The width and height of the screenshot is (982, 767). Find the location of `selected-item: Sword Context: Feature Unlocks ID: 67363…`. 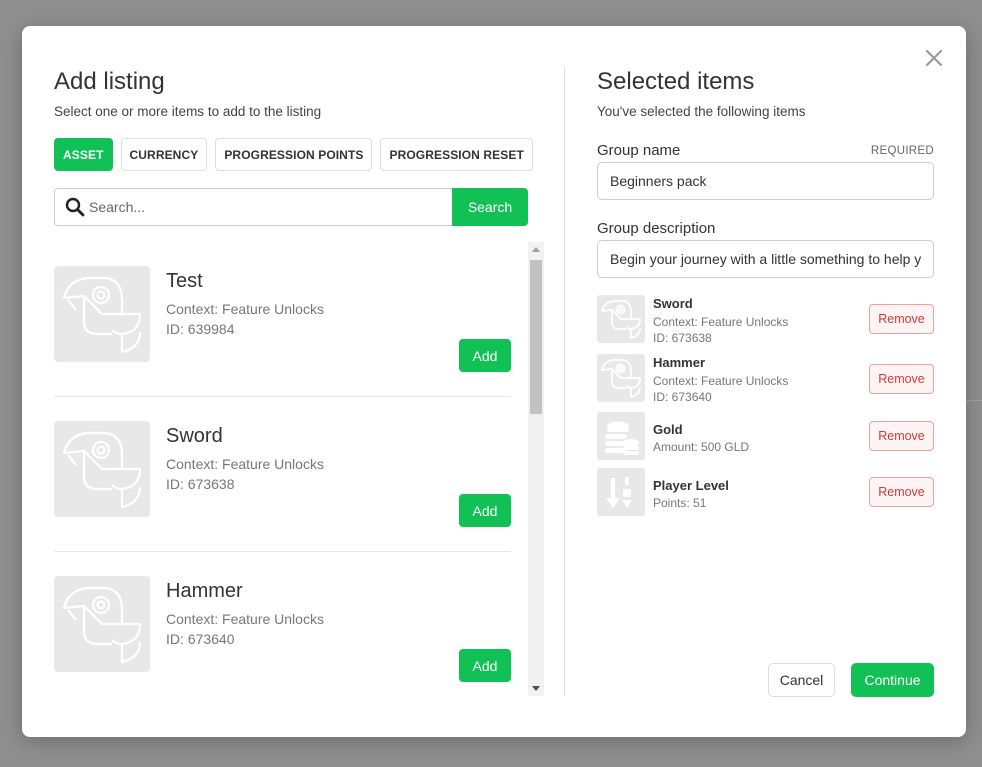

selected-item: Sword Context: Feature Unlocks ID: 67363… is located at coordinates (765, 320).